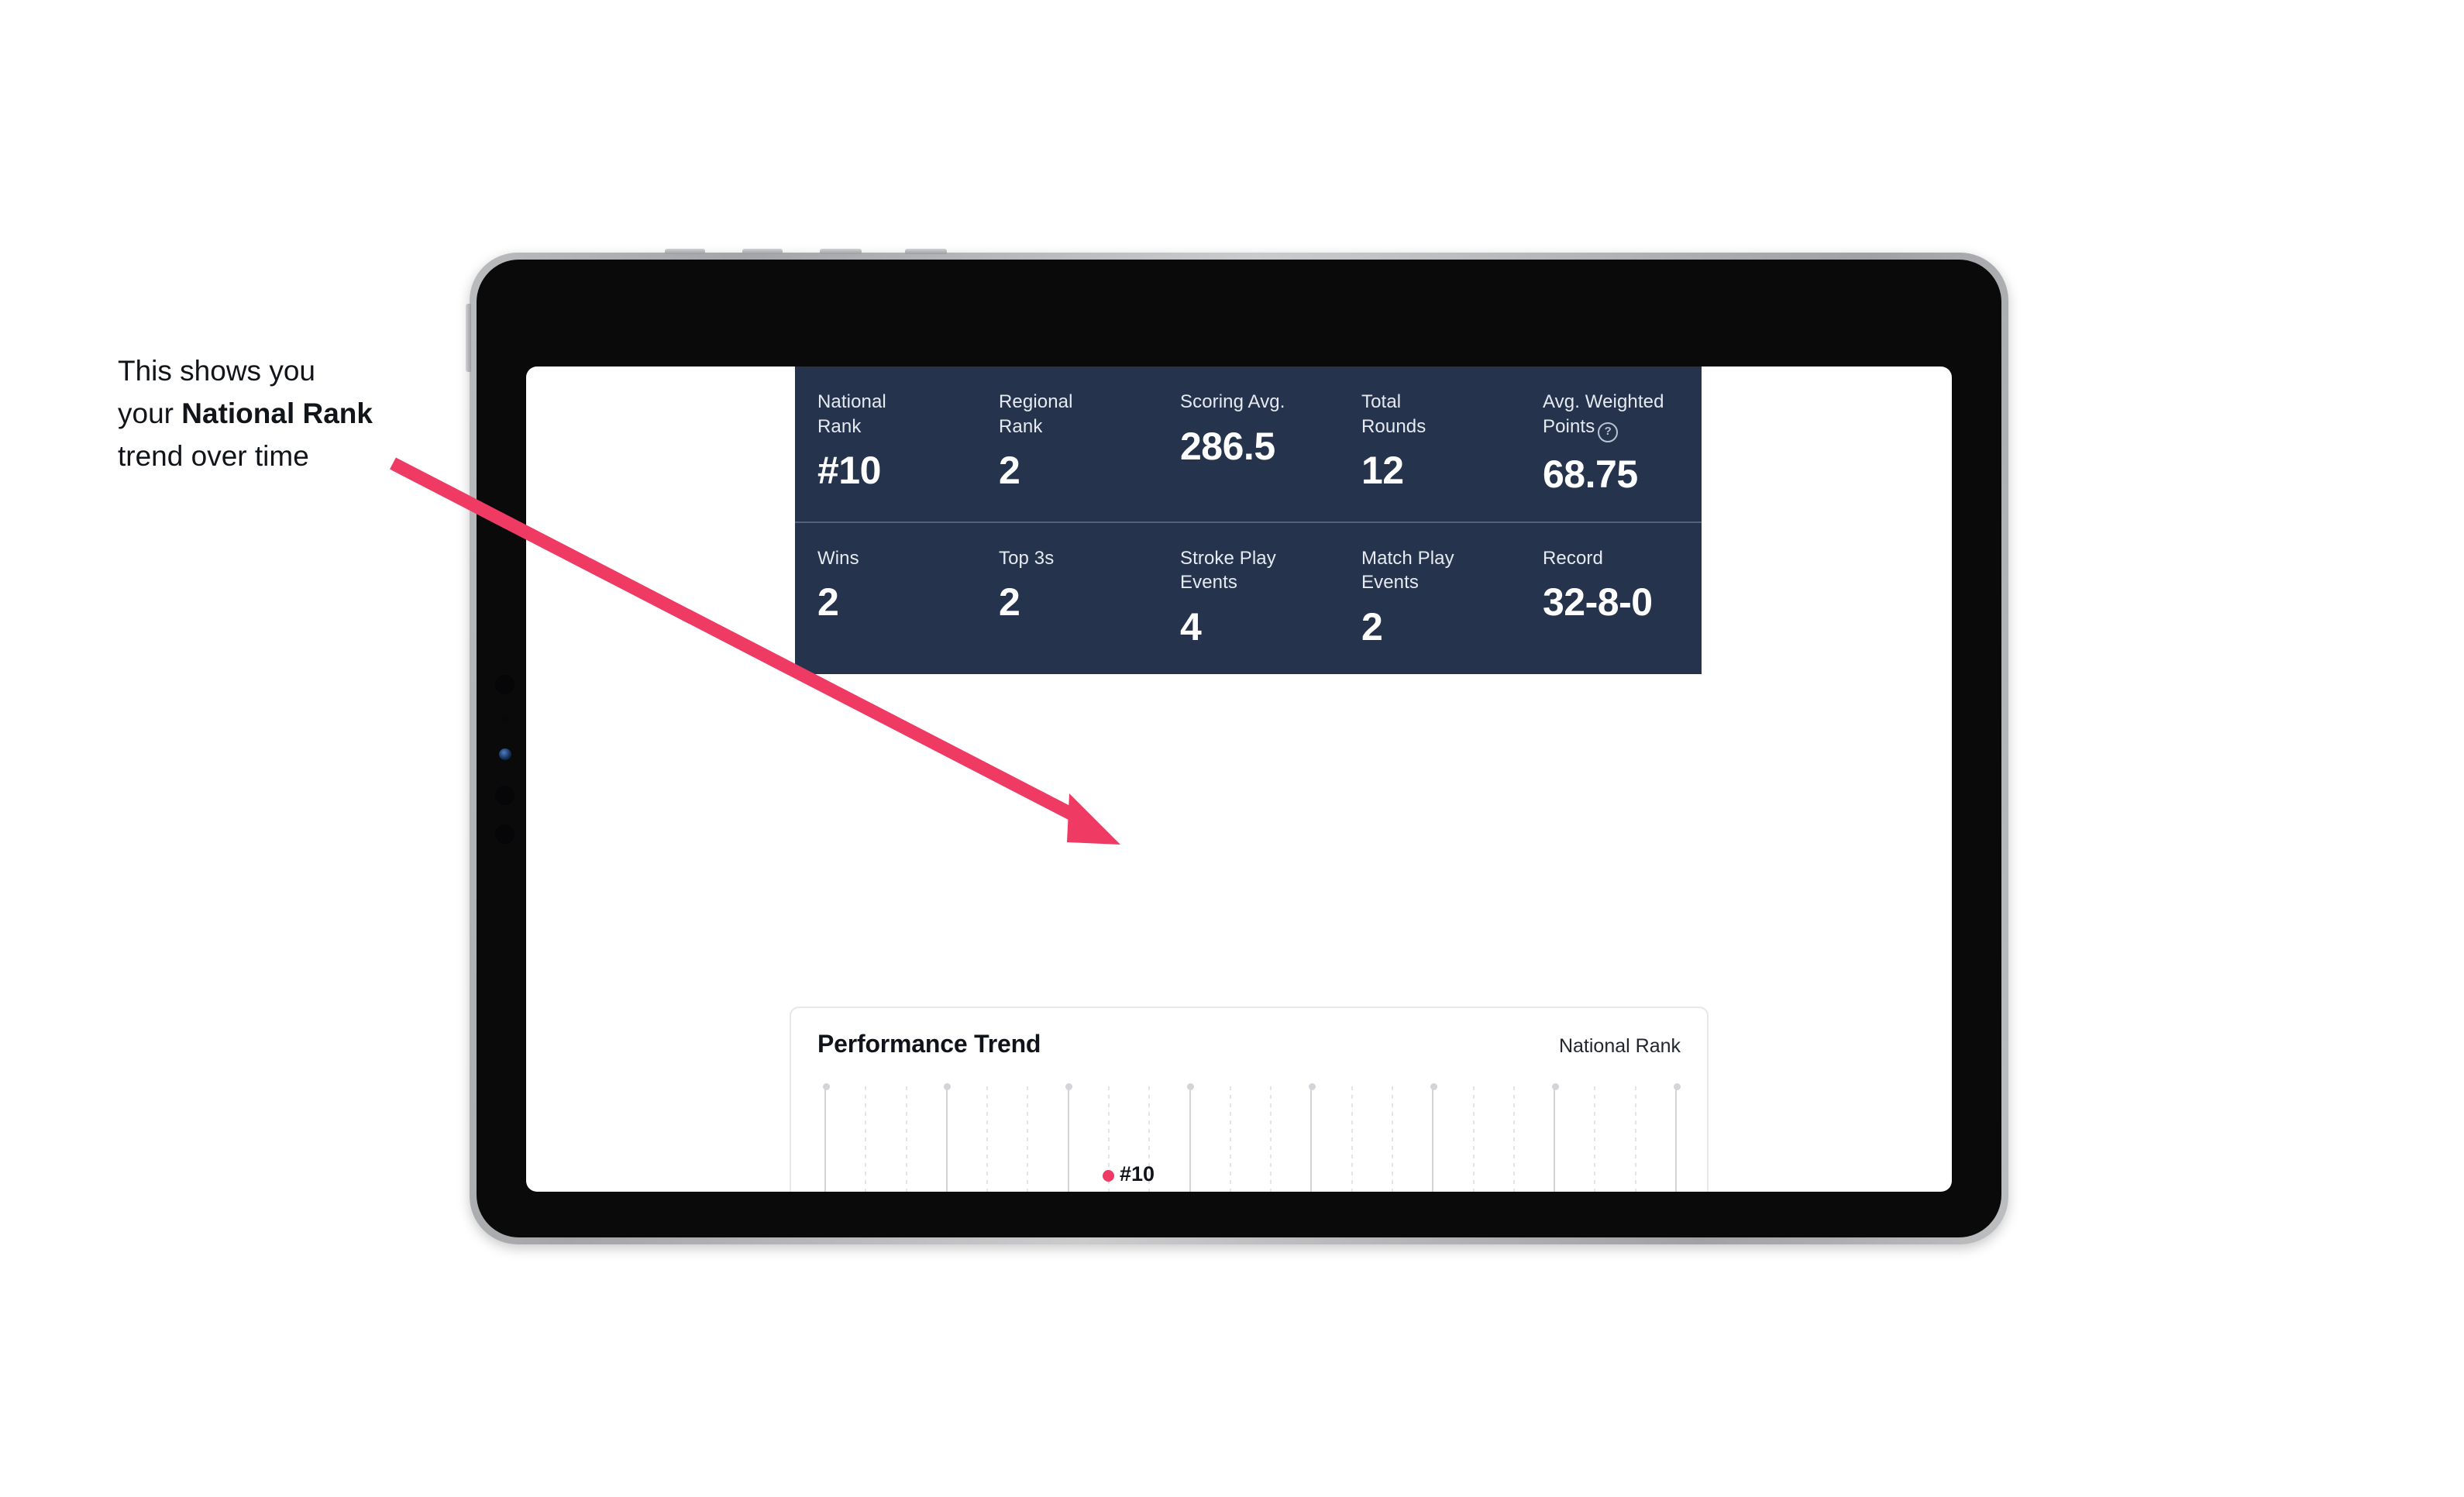  I want to click on stat-label: Top 3s, so click(1027, 558).